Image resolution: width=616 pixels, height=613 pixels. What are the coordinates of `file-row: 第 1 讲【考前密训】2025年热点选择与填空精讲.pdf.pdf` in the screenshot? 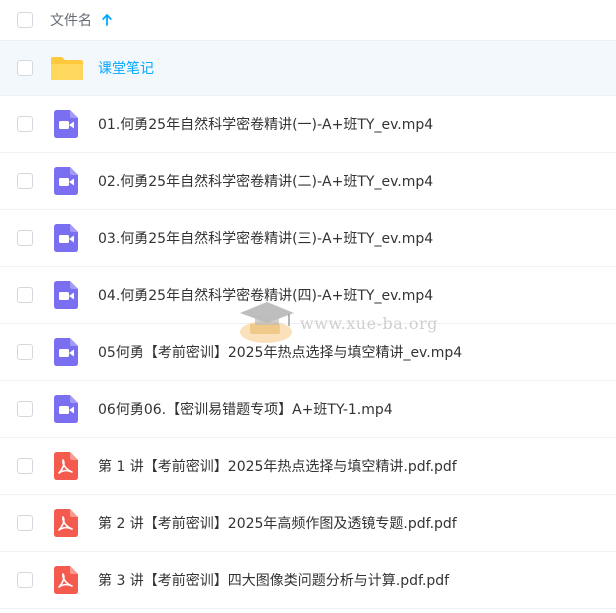 It's located at (308, 466).